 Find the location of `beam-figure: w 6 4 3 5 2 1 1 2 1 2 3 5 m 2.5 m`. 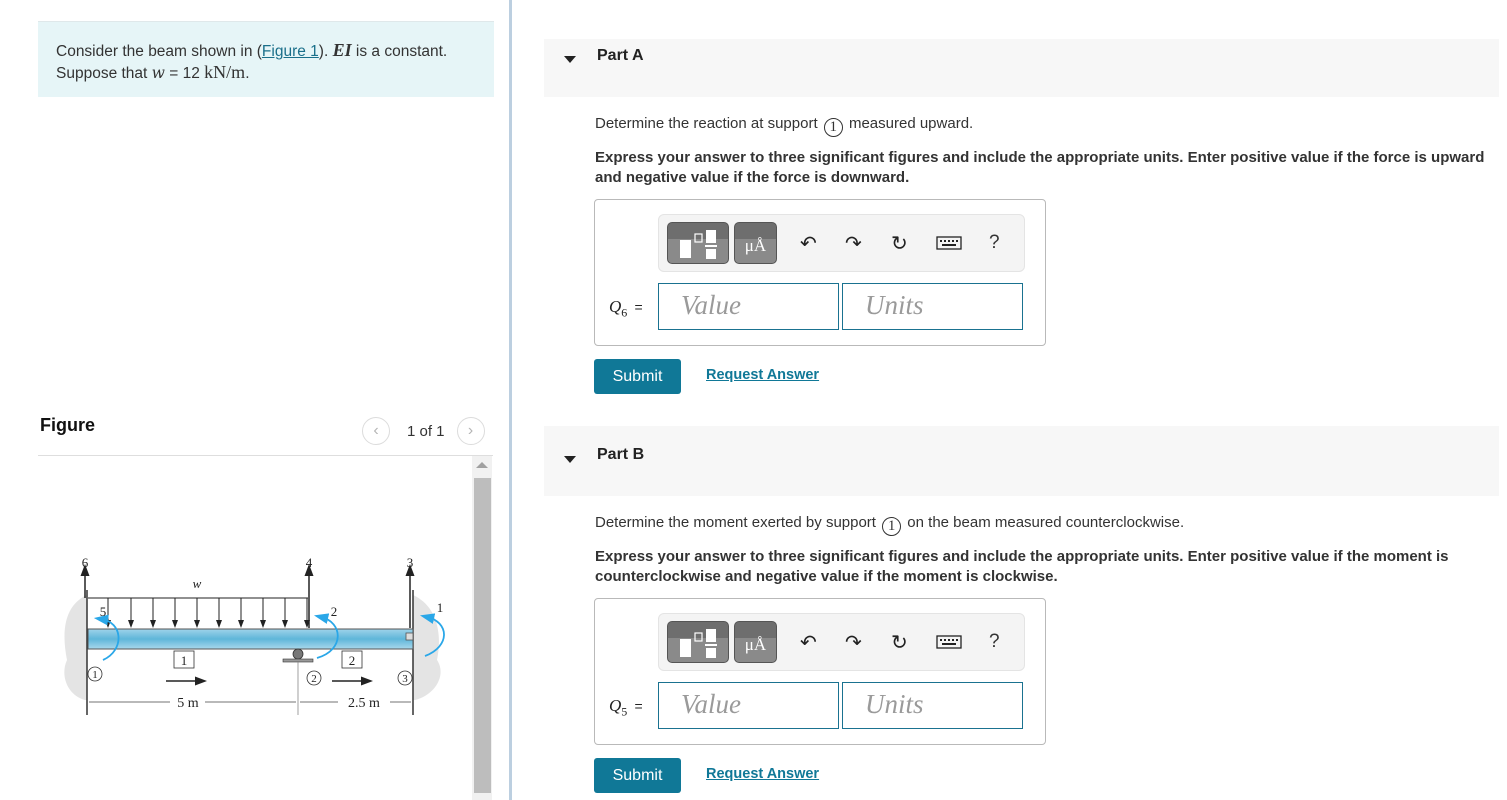

beam-figure: w 6 4 3 5 2 1 1 2 1 2 3 5 m 2.5 m is located at coordinates (254, 635).